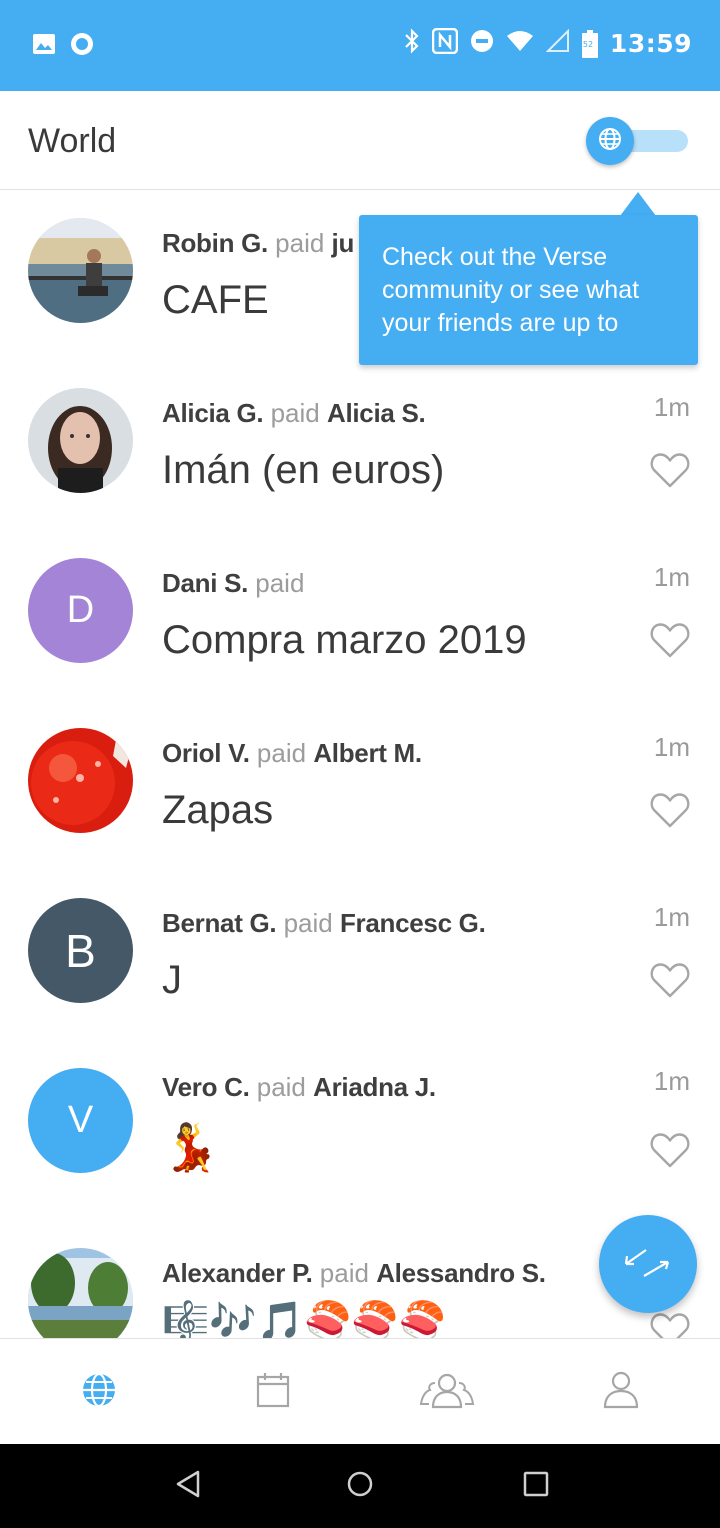 The height and width of the screenshot is (1528, 720). Describe the element at coordinates (205, 583) in the screenshot. I see `payer-name: Dani S.` at that location.